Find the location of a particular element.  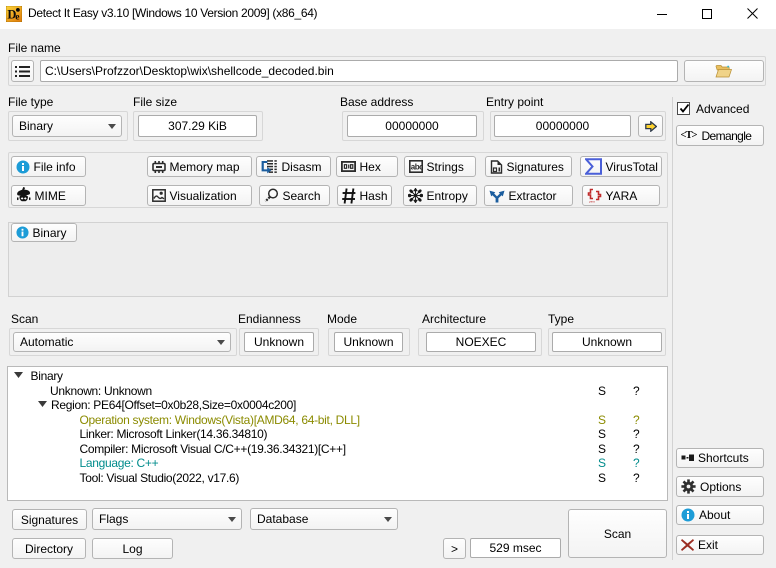

svg-text: abc is located at coordinates (416, 166).